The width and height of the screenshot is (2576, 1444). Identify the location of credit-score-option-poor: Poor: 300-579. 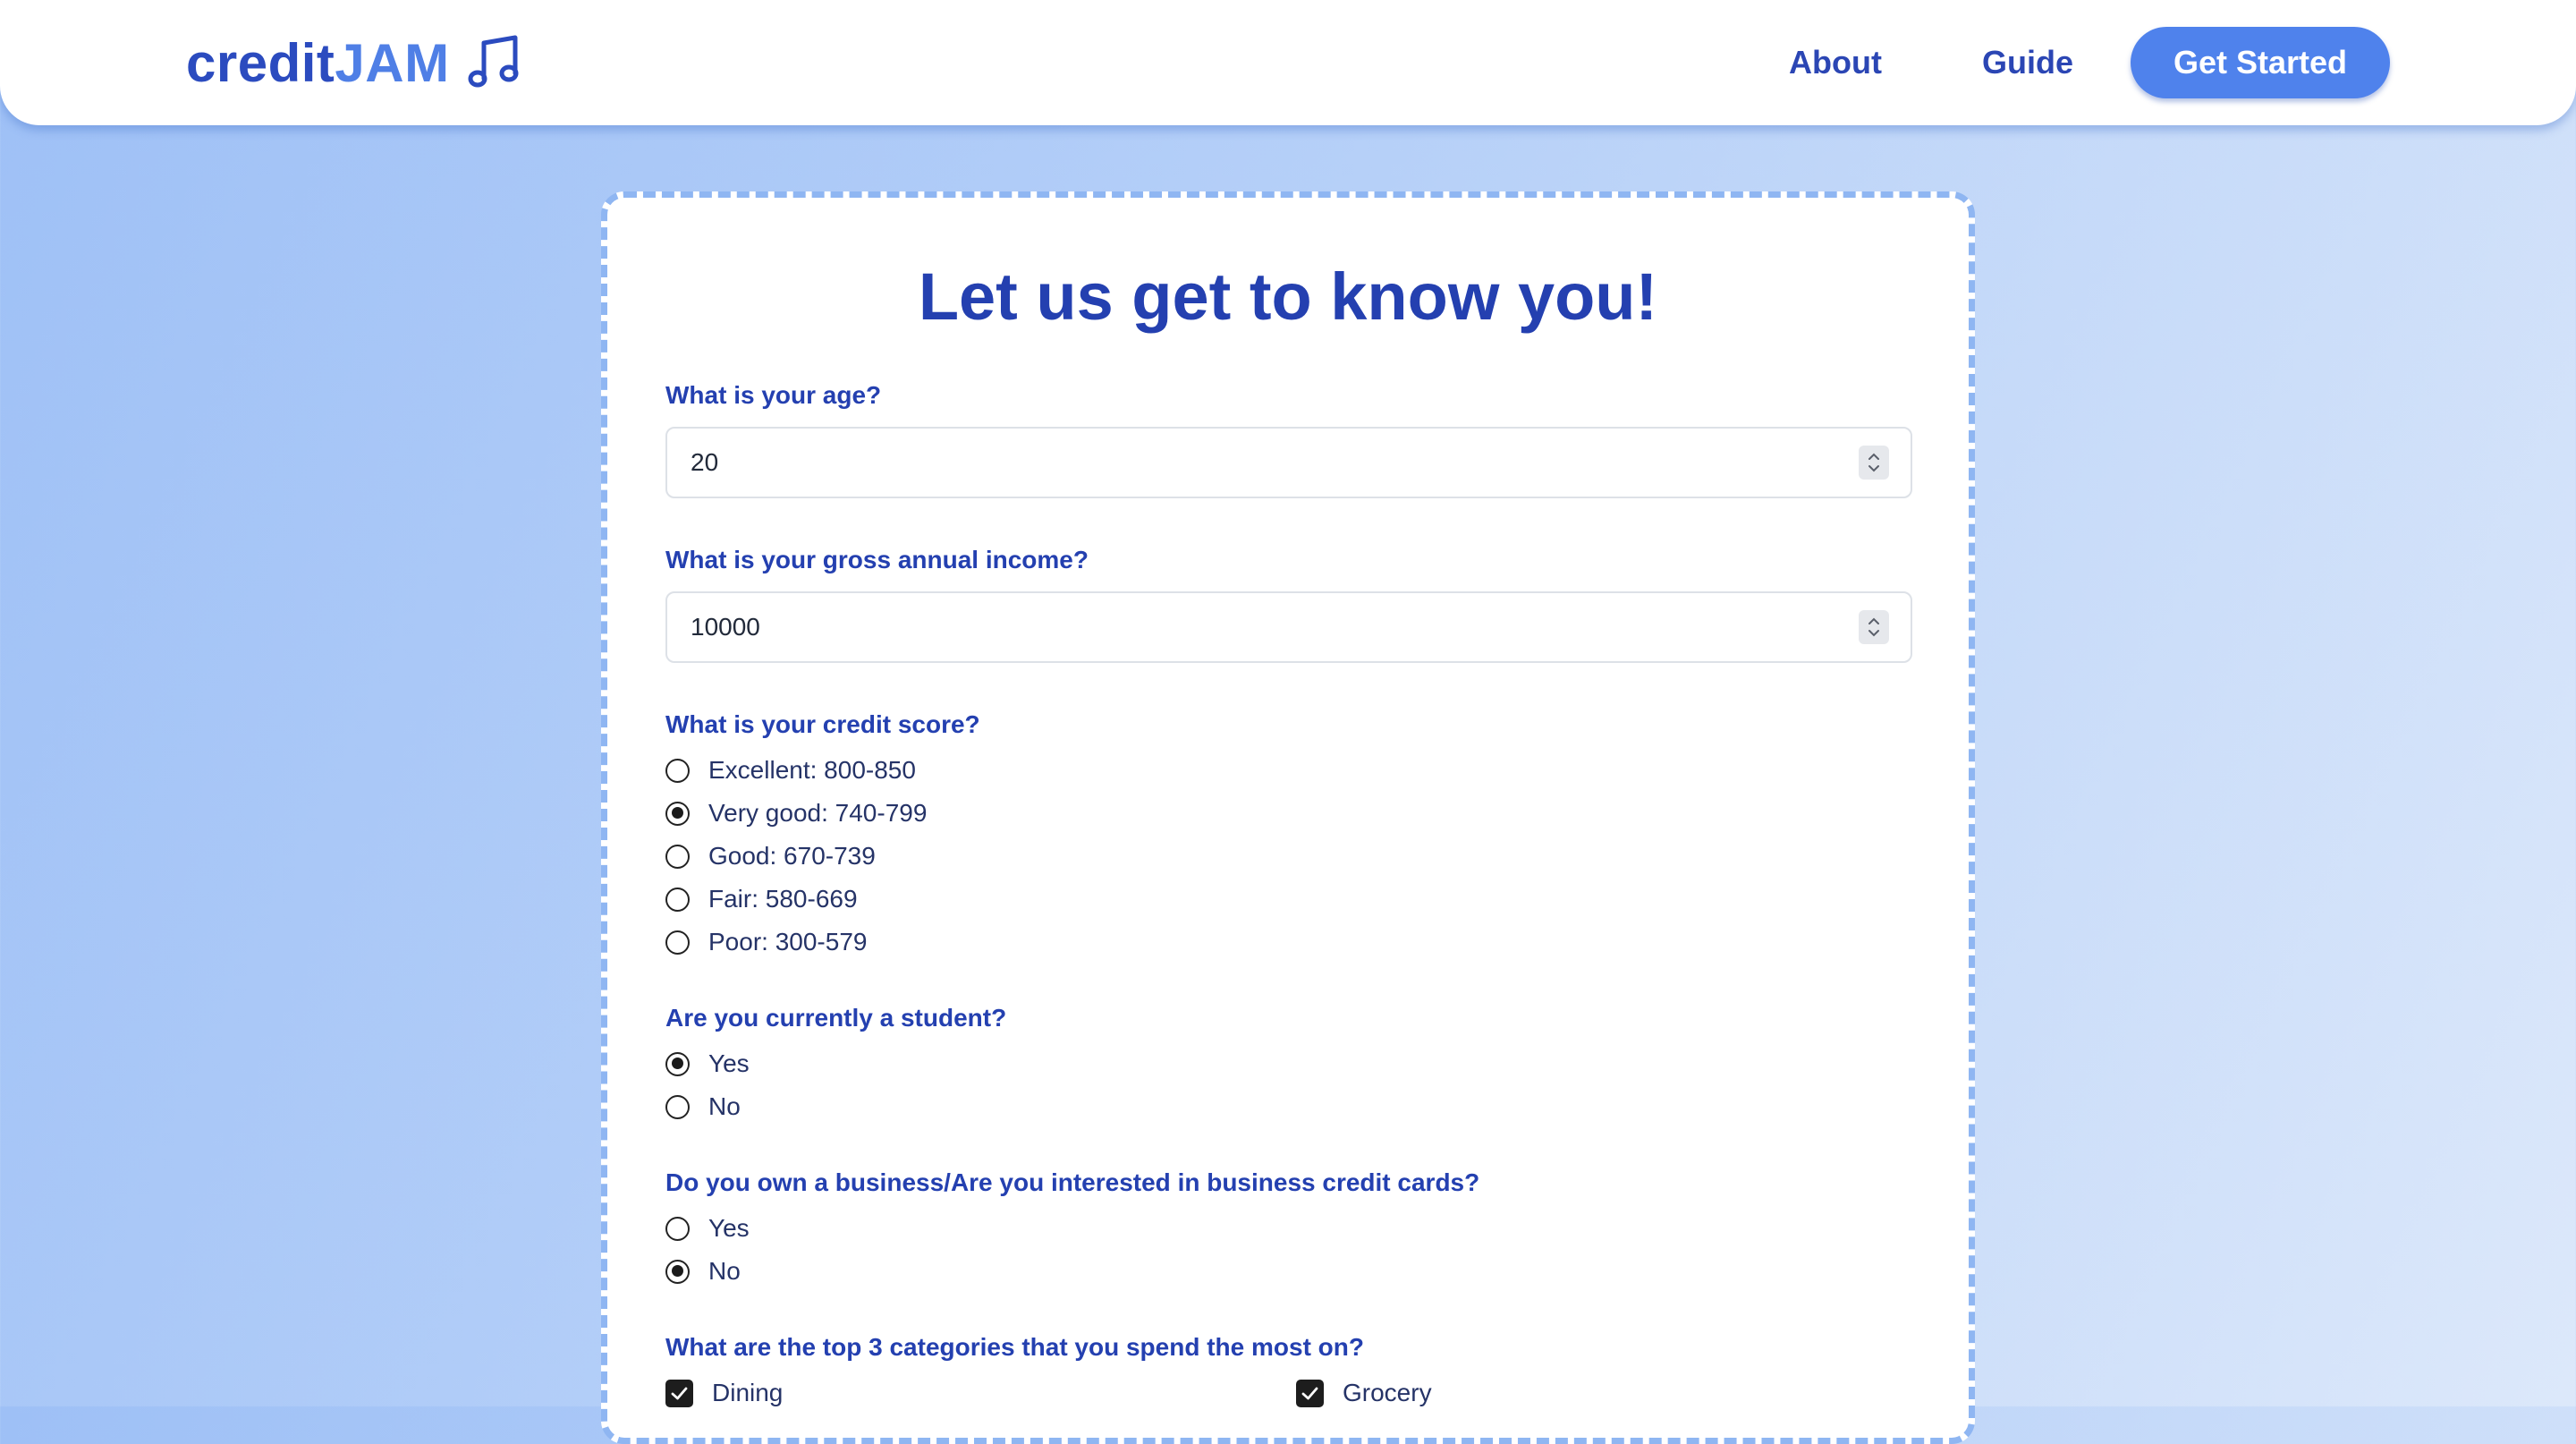
(766, 942).